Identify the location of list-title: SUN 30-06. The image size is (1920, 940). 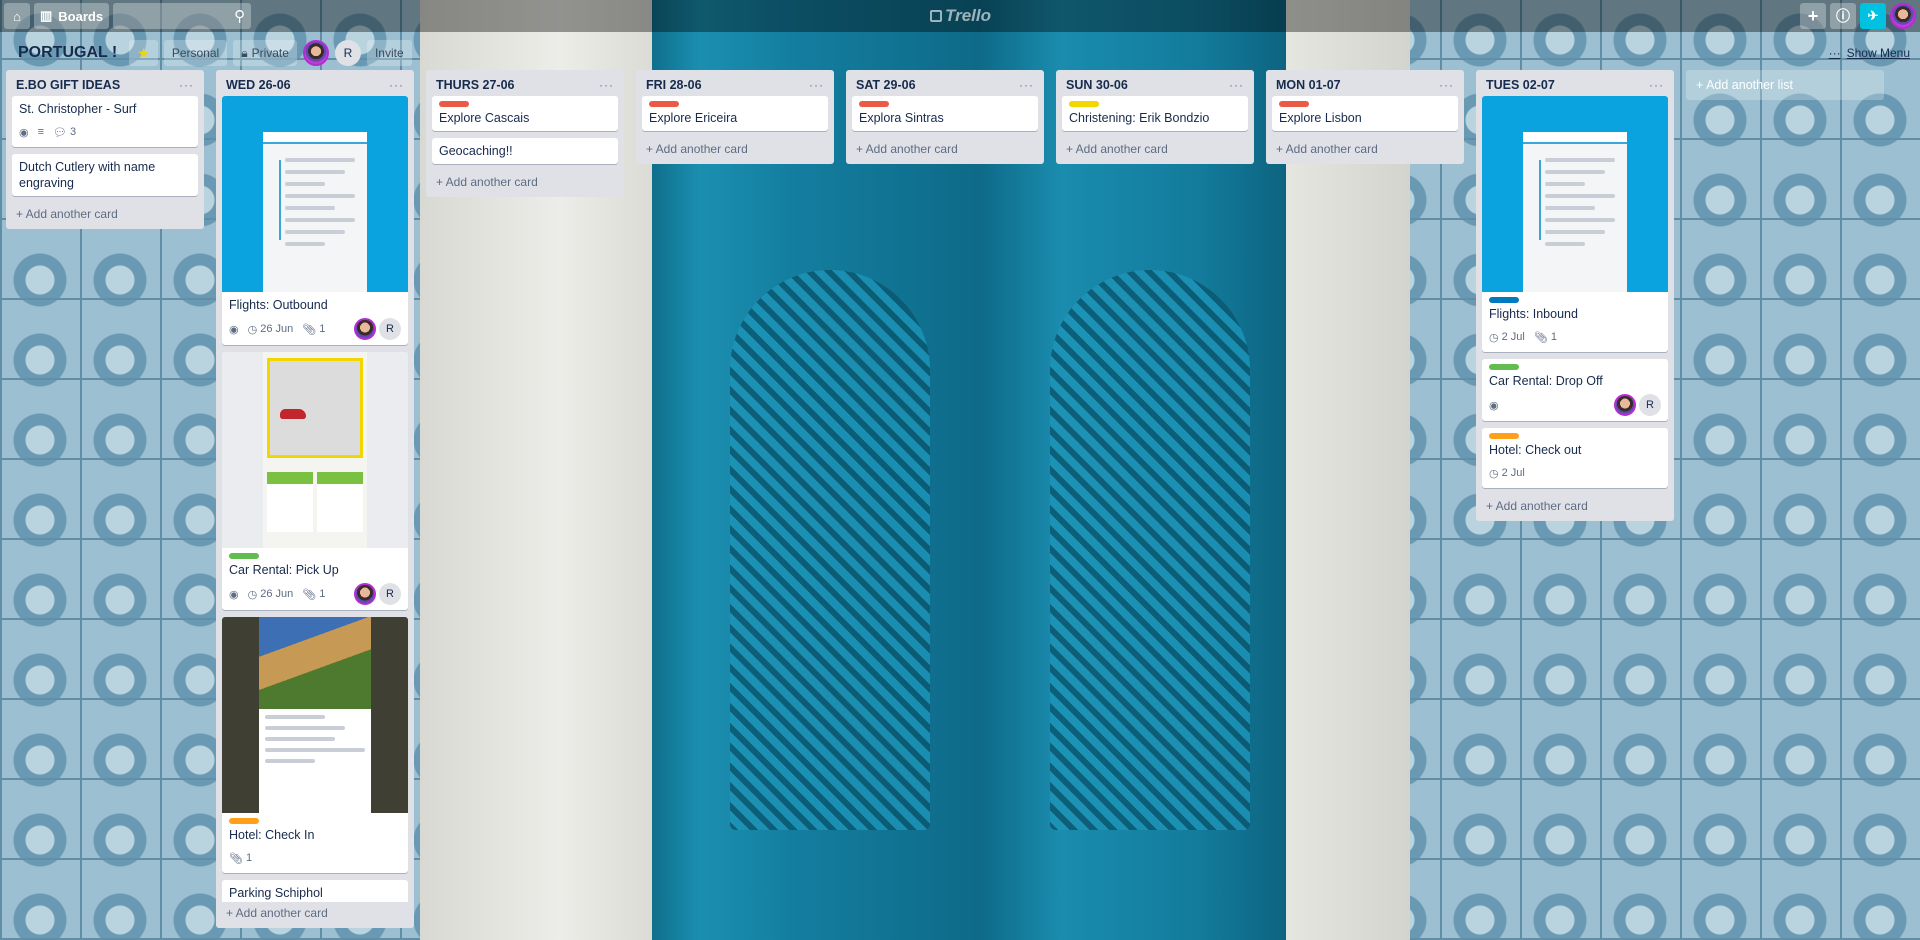
(1097, 85).